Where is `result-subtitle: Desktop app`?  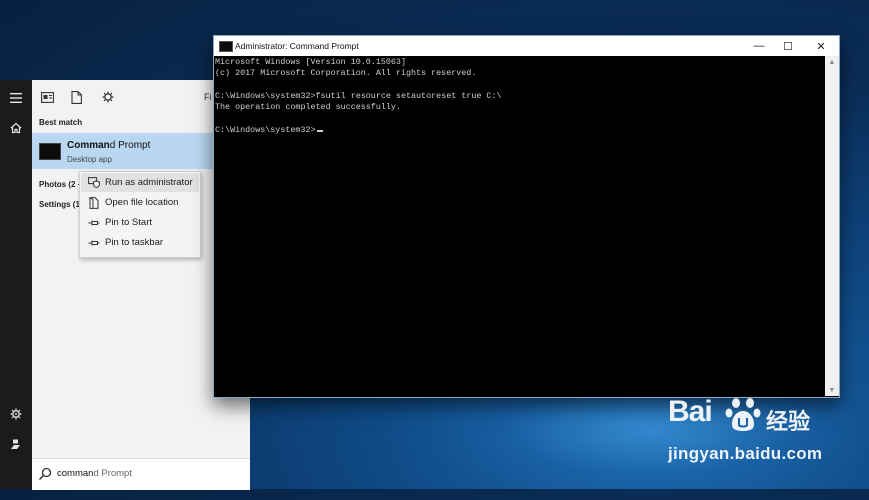
result-subtitle: Desktop app is located at coordinates (89, 159).